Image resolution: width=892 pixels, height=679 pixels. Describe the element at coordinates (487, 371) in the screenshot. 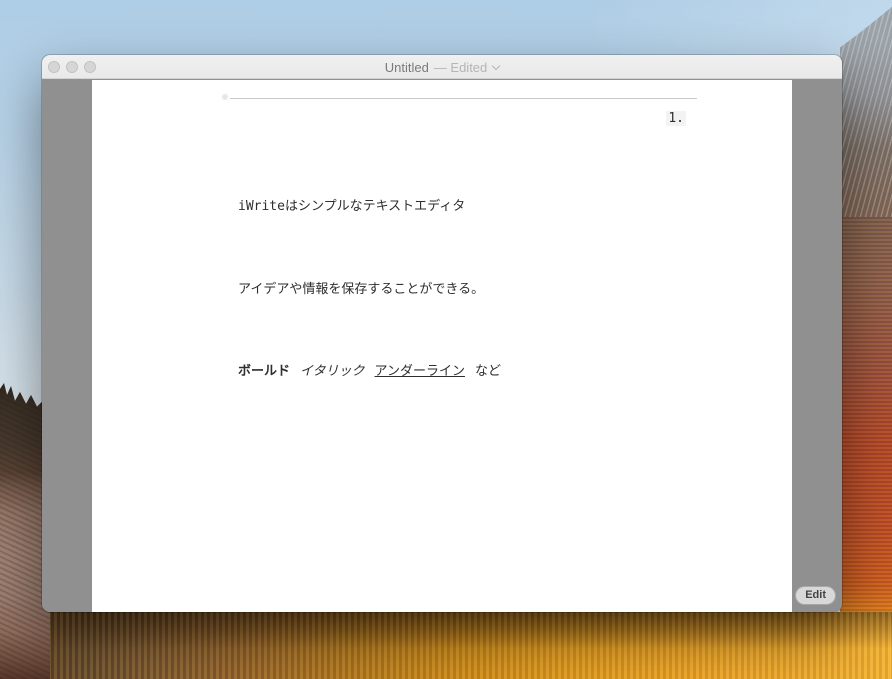

I see `plain-text: など` at that location.